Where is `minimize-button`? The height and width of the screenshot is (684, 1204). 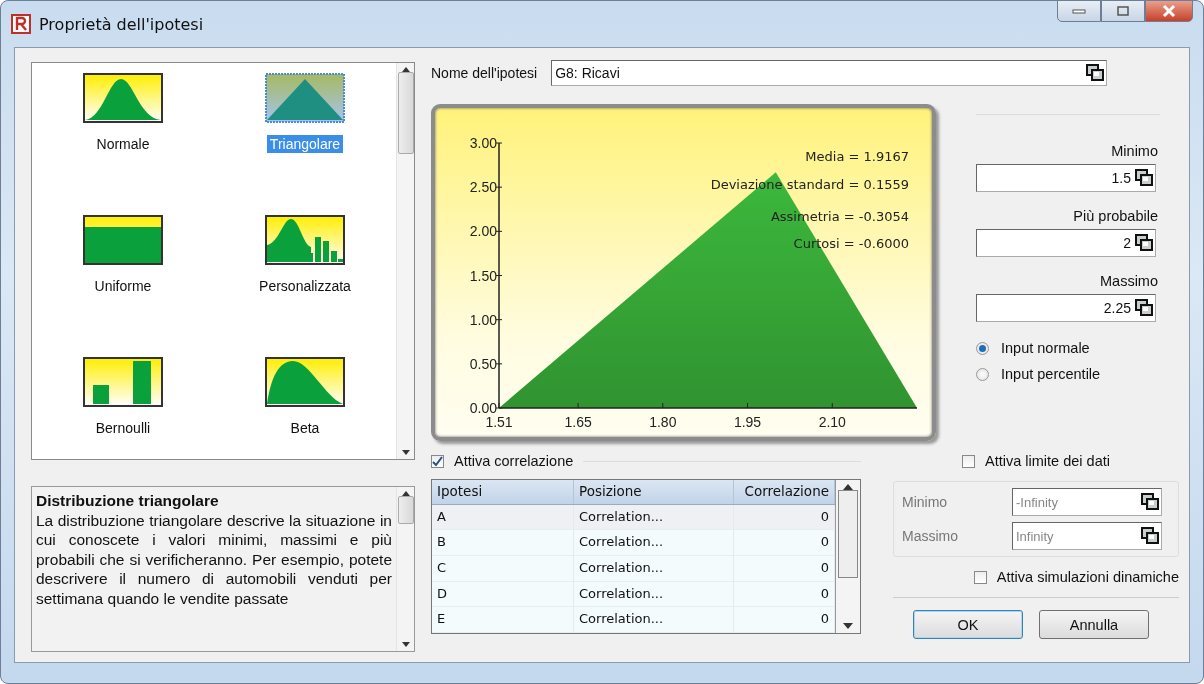 minimize-button is located at coordinates (1079, 11).